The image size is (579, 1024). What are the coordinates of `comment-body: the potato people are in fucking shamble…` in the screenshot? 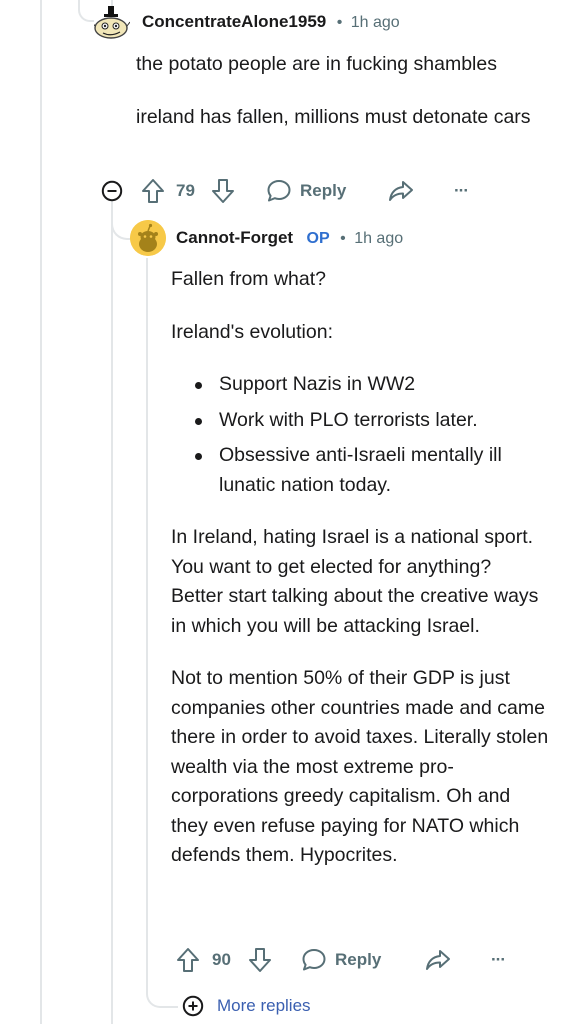 It's located at (341, 91).